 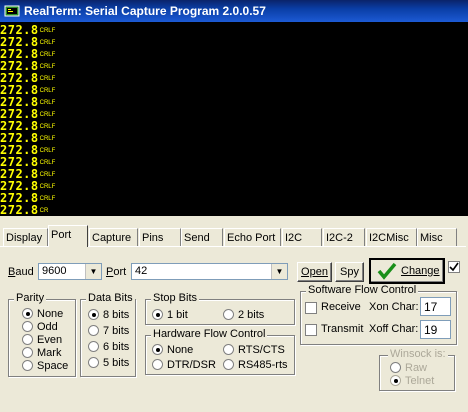 I want to click on parity-even-label: Even, so click(x=50, y=340).